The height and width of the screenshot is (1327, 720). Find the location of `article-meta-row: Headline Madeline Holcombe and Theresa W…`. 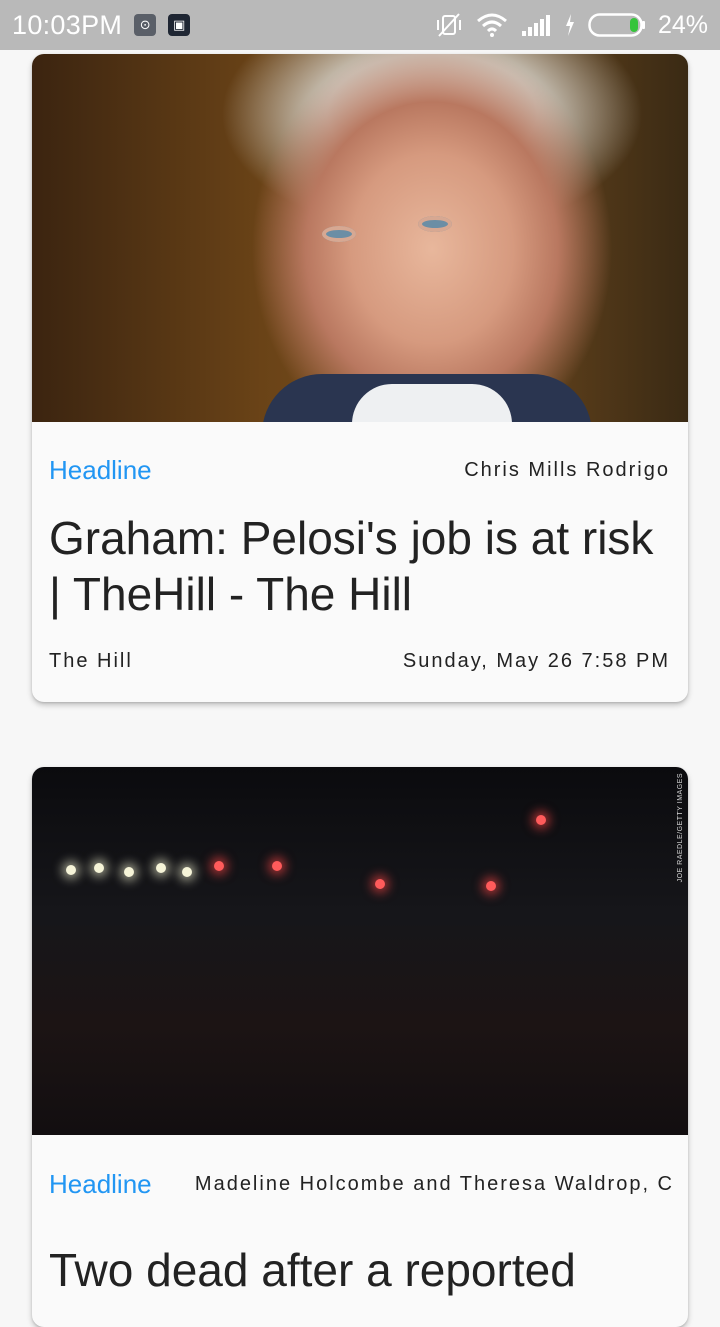

article-meta-row: Headline Madeline Holcombe and Theresa W… is located at coordinates (360, 1184).